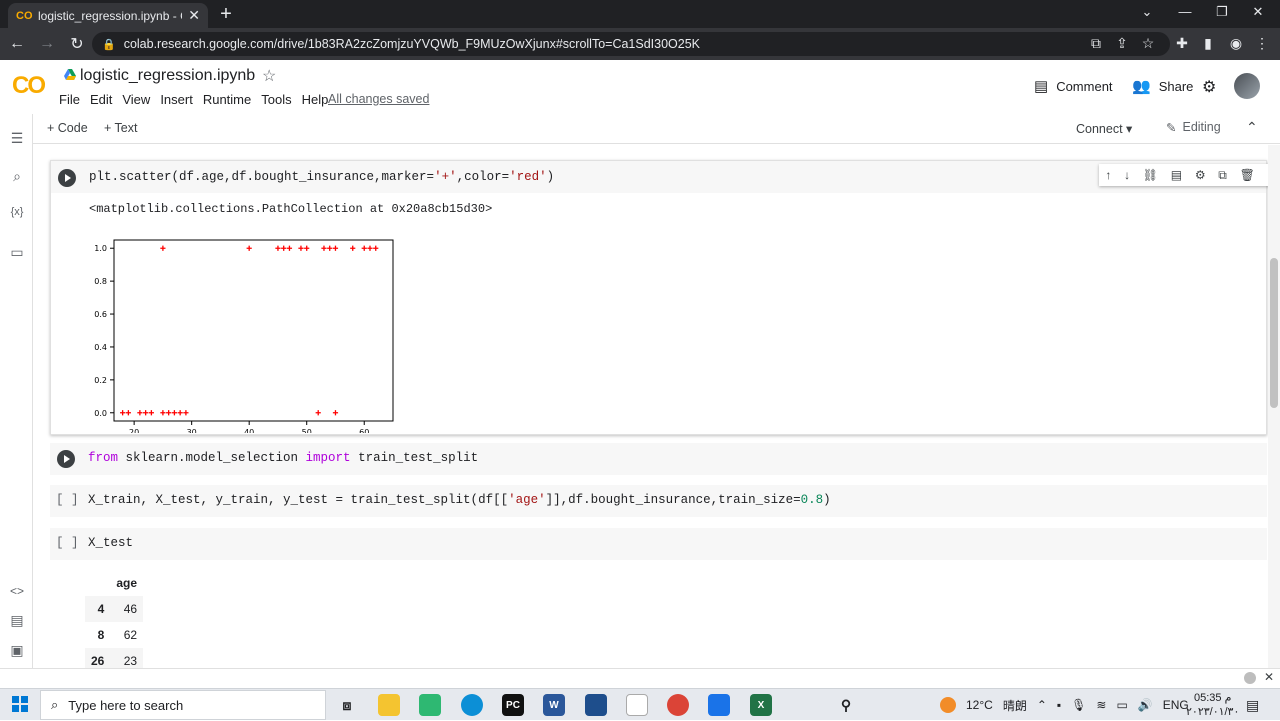 The image size is (1280, 721). Describe the element at coordinates (1101, 705) in the screenshot. I see `wifi-icon: ≋` at that location.